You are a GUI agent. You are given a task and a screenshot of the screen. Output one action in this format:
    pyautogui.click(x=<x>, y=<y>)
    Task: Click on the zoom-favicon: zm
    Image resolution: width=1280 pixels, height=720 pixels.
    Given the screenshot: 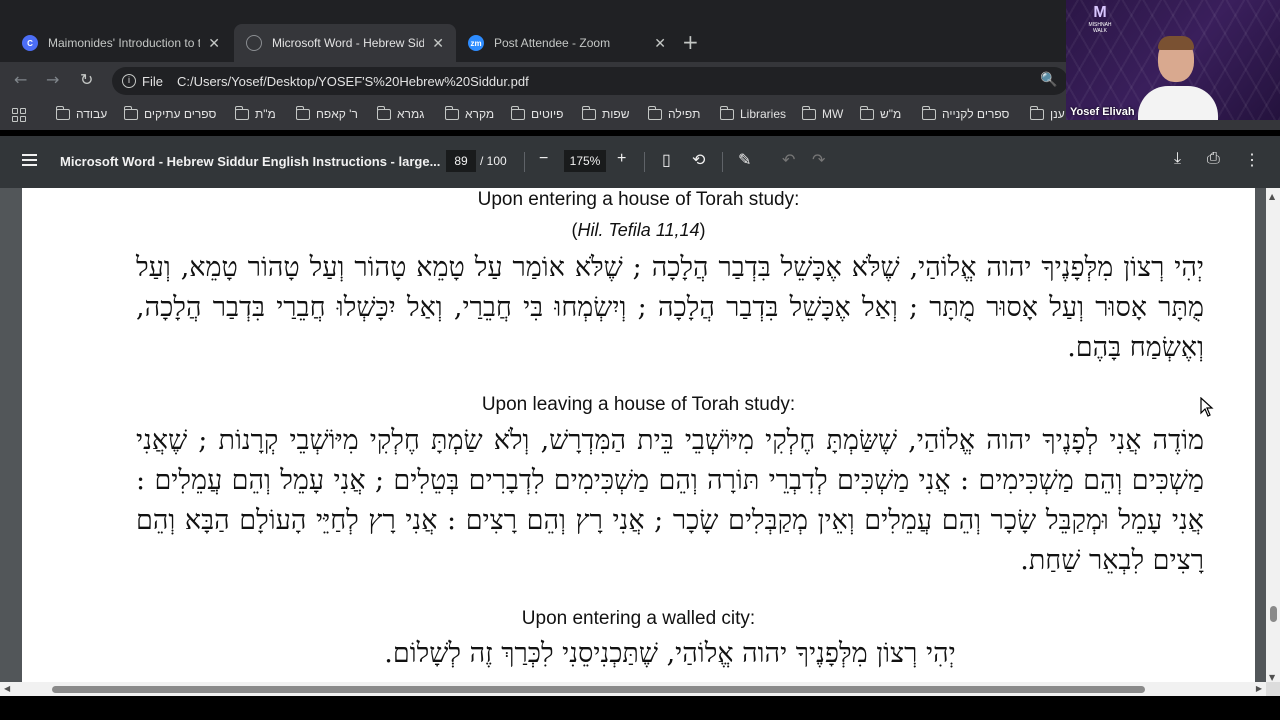 What is the action you would take?
    pyautogui.click(x=476, y=43)
    